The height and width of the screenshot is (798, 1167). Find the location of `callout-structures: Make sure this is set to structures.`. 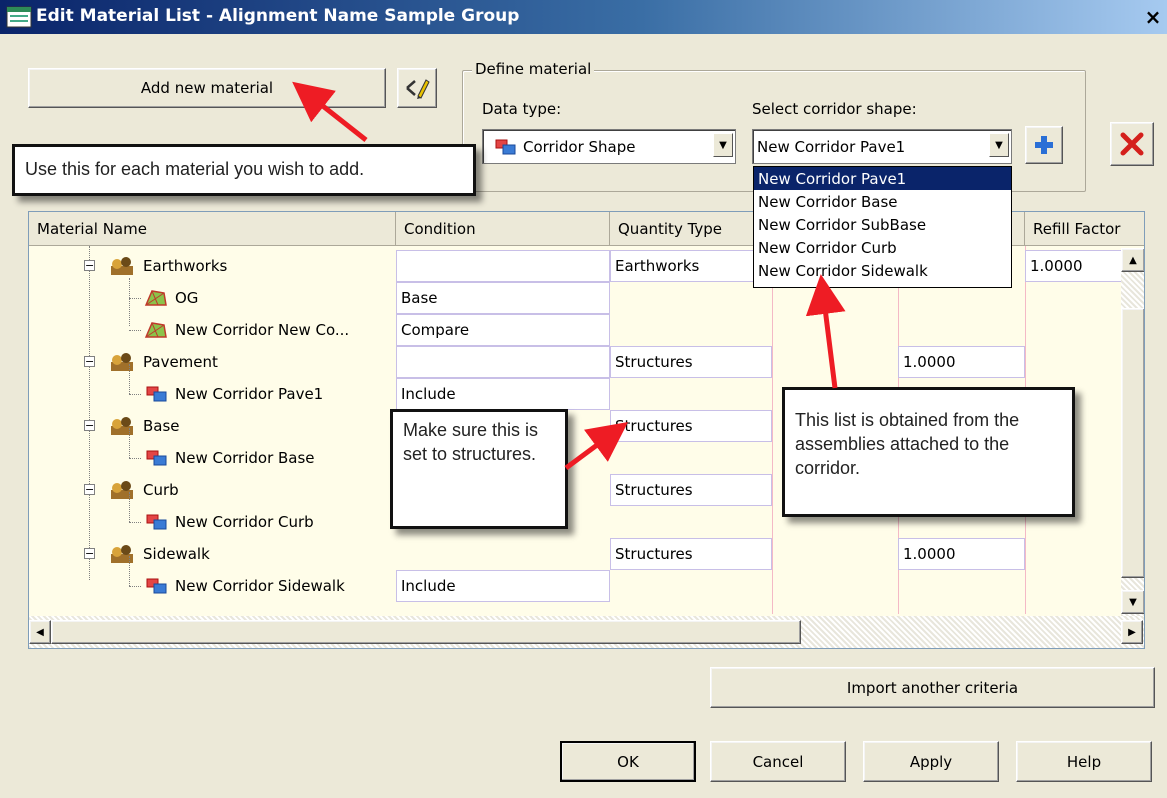

callout-structures: Make sure this is set to structures. is located at coordinates (479, 469).